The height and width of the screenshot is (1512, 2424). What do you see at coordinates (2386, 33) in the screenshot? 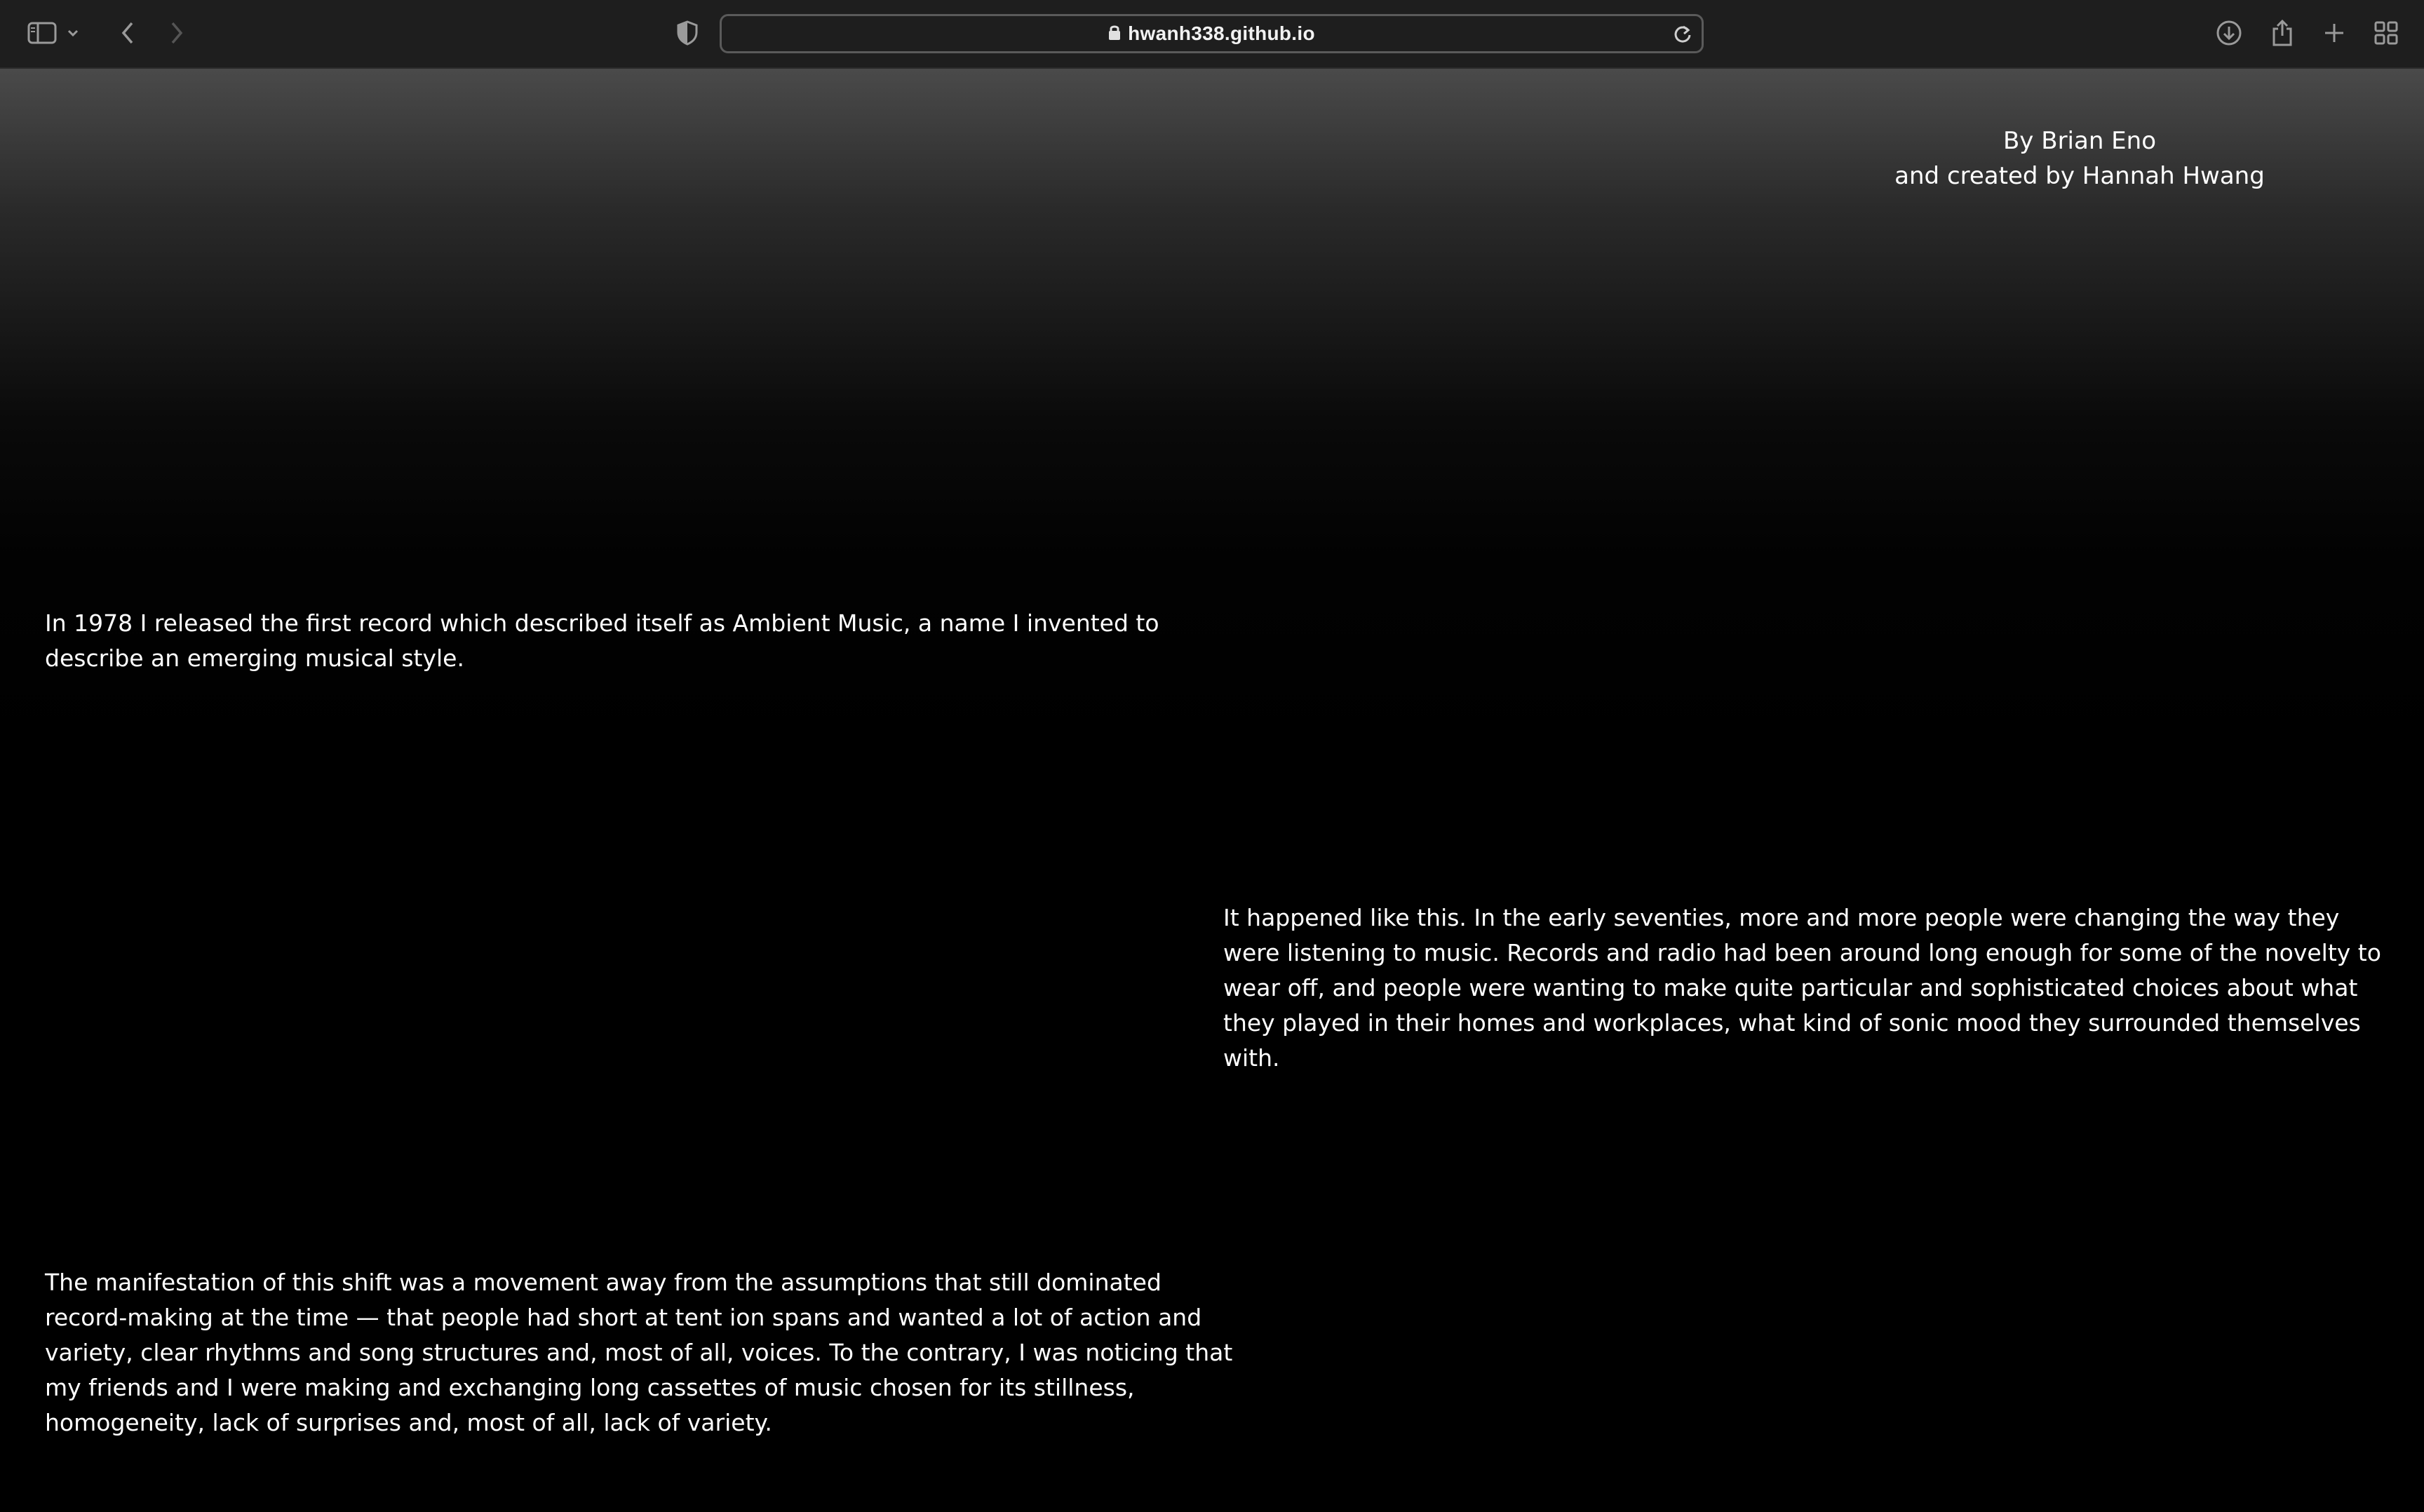
I see `grid-icon` at bounding box center [2386, 33].